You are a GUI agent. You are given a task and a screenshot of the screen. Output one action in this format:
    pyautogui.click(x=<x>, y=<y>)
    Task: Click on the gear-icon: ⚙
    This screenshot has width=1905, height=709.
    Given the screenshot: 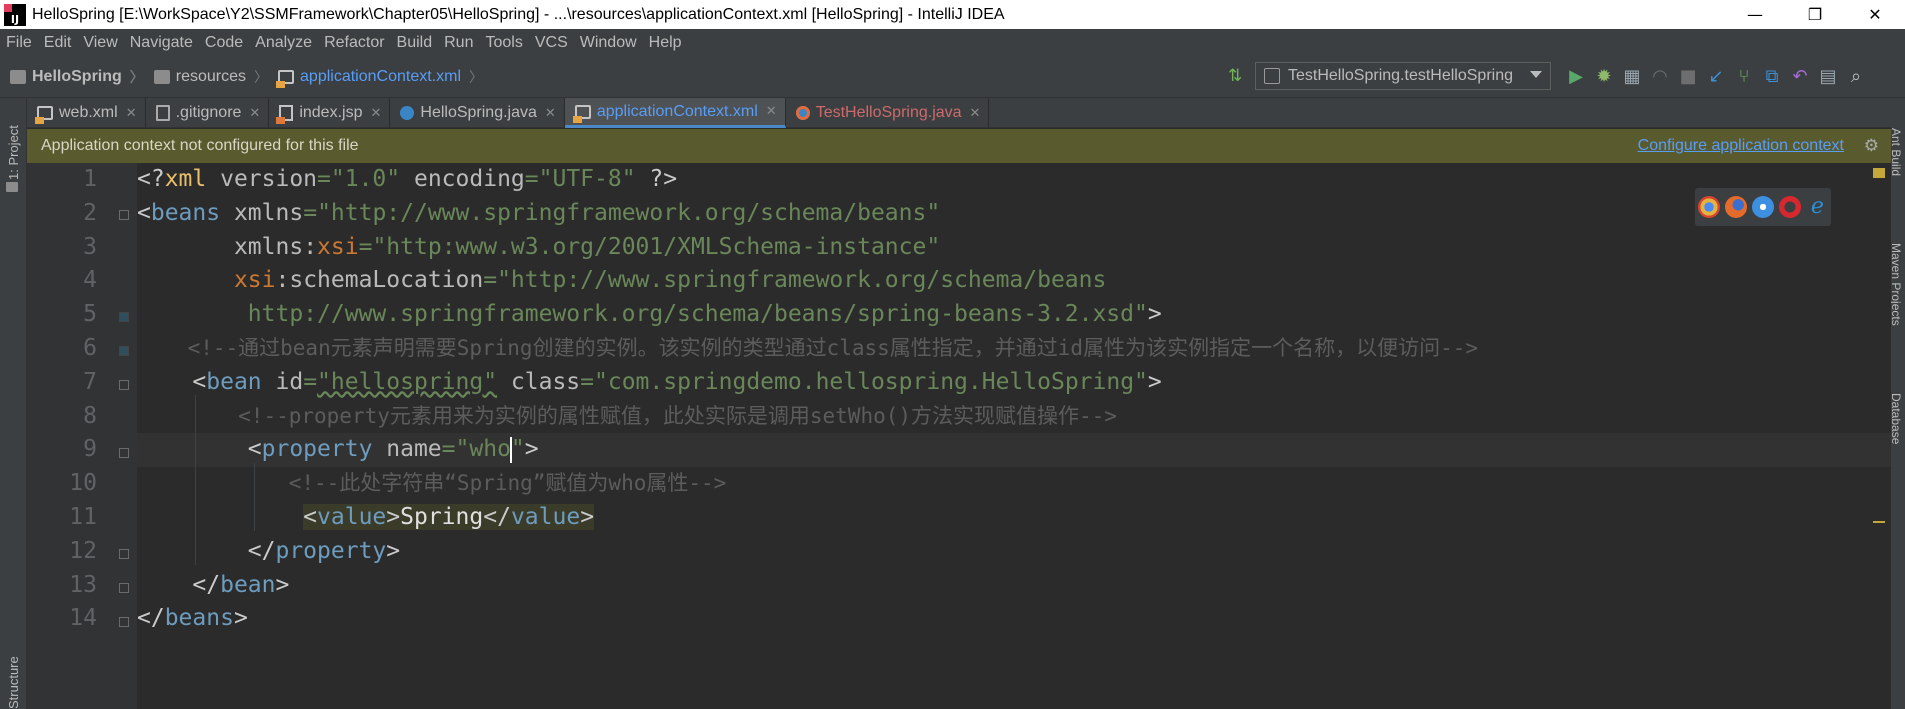 What is the action you would take?
    pyautogui.click(x=1871, y=146)
    